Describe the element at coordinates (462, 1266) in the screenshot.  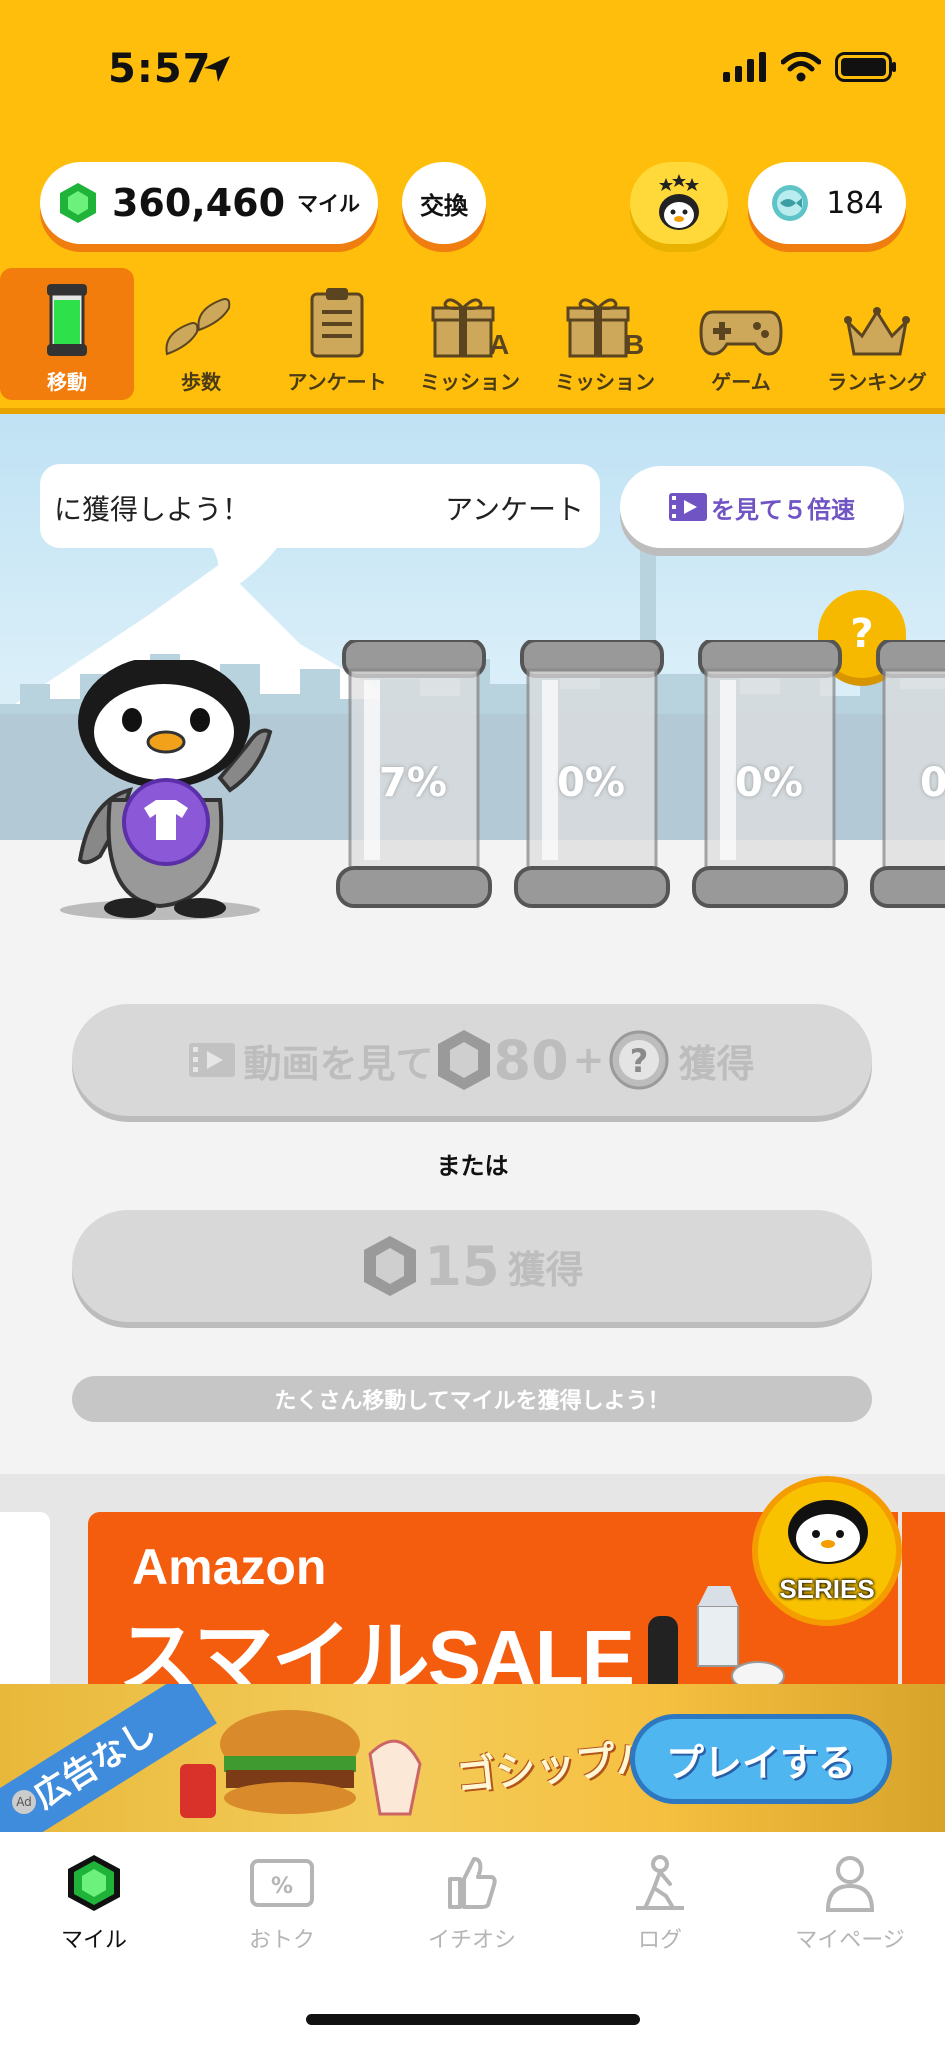
I see `direct-claim-amount: 15` at that location.